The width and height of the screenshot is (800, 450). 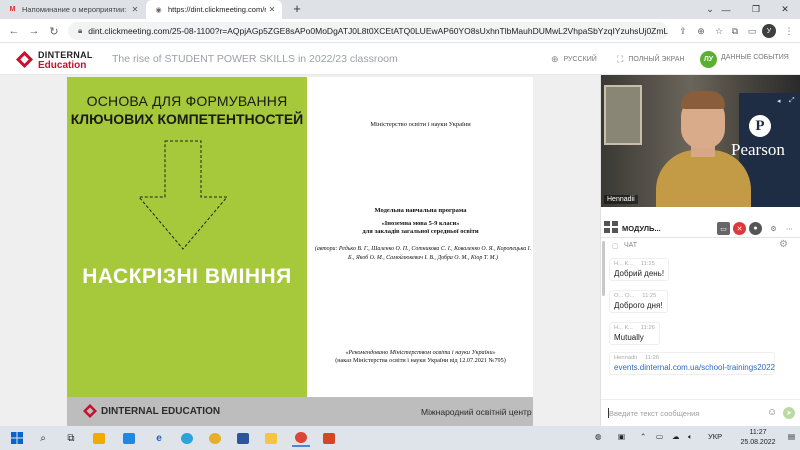 What do you see at coordinates (54, 31) in the screenshot?
I see `reload-icon: ↻` at bounding box center [54, 31].